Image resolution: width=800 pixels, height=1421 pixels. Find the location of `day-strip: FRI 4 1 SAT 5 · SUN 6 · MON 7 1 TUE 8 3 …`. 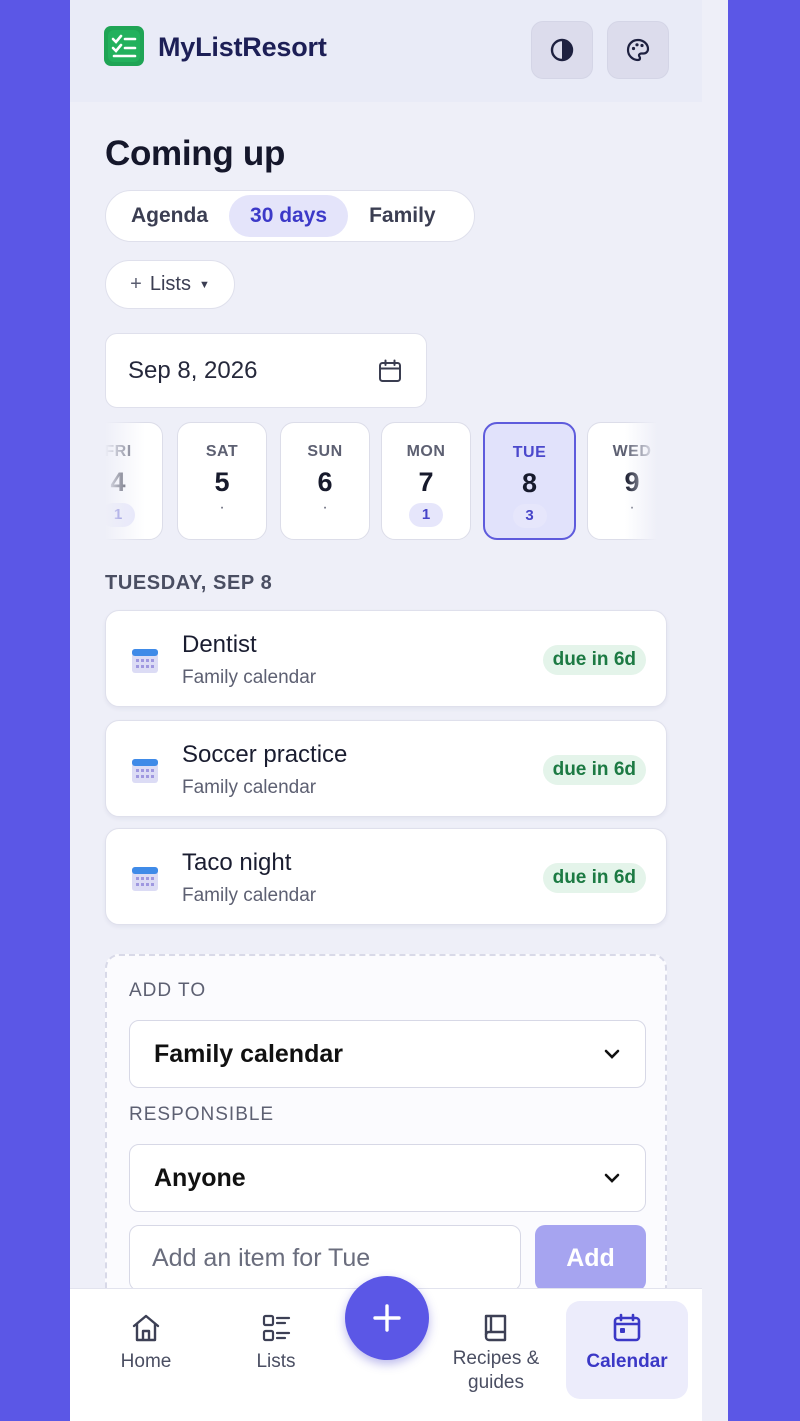

day-strip: FRI 4 1 SAT 5 · SUN 6 · MON 7 1 TUE 8 3 … is located at coordinates (385, 481).